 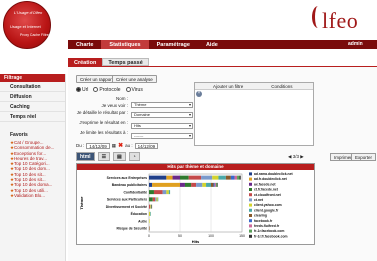 What do you see at coordinates (199, 93) in the screenshot?
I see `close-filter-icon: ×` at bounding box center [199, 93].